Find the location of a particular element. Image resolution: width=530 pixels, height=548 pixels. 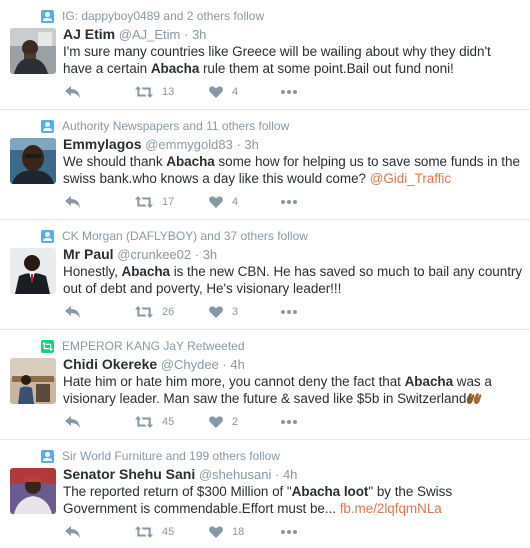

tweet-header: Mr Paul @crunkee02 · 3h is located at coordinates (293, 254).